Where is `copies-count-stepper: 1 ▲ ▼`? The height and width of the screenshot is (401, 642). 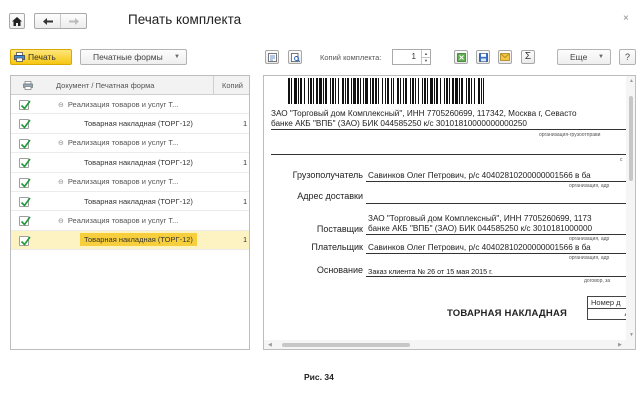 copies-count-stepper: 1 ▲ ▼ is located at coordinates (411, 57).